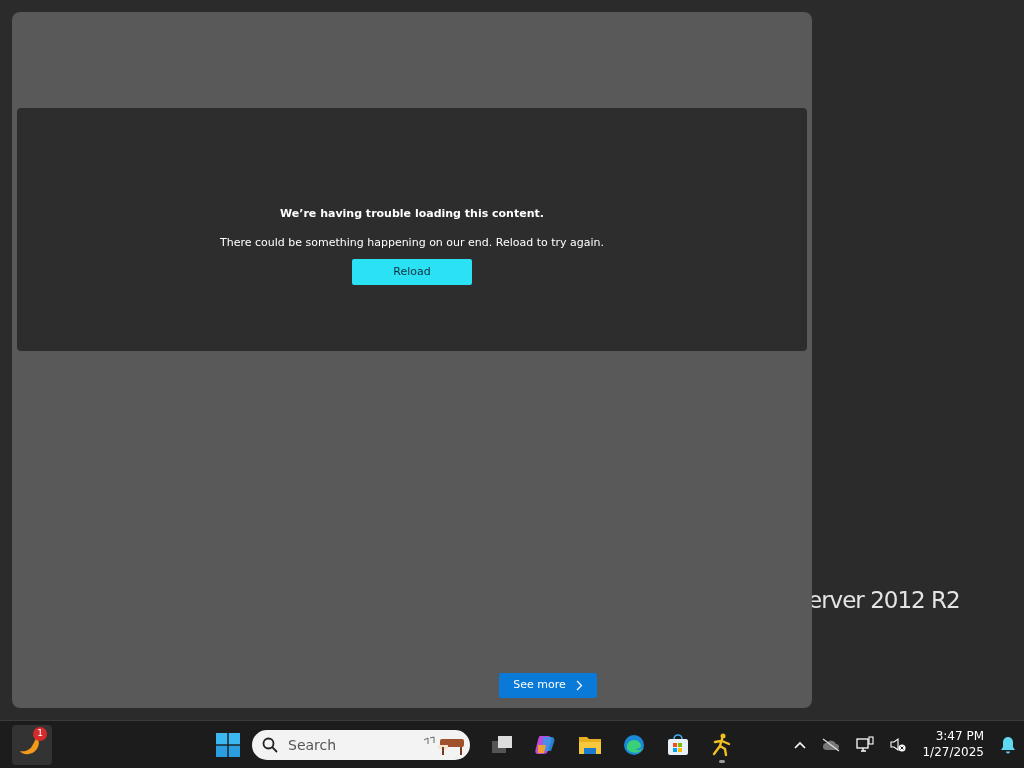  What do you see at coordinates (361, 744) in the screenshot?
I see `search-field: Search` at bounding box center [361, 744].